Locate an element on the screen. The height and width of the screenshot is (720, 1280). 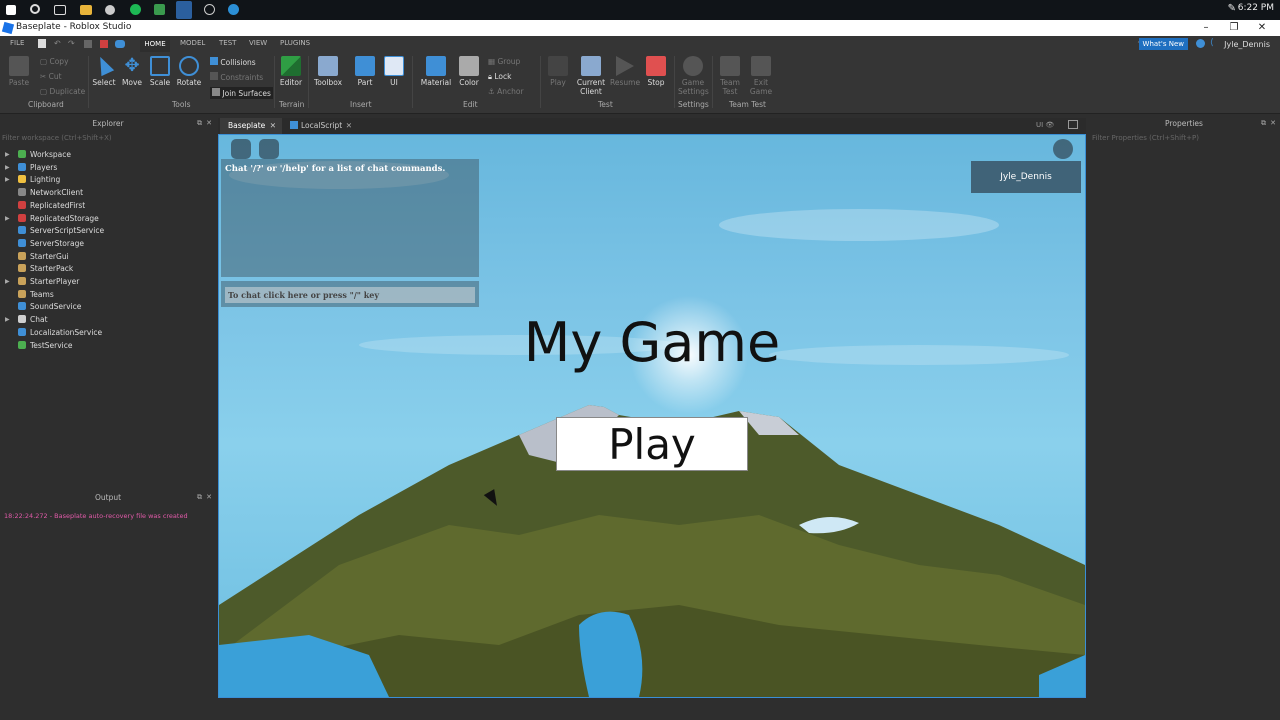
minimize-icon: – is located at coordinates (1206, 28).